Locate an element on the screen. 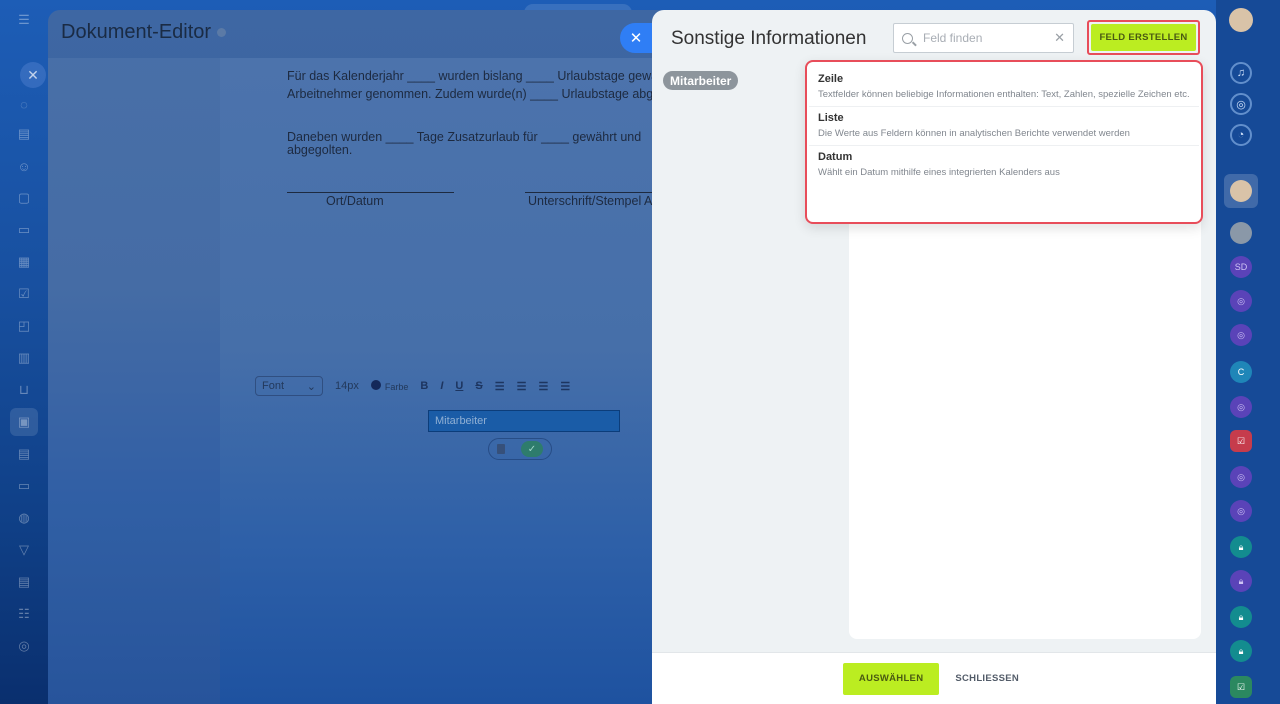  tasks-icon: ☑ is located at coordinates (24, 294).